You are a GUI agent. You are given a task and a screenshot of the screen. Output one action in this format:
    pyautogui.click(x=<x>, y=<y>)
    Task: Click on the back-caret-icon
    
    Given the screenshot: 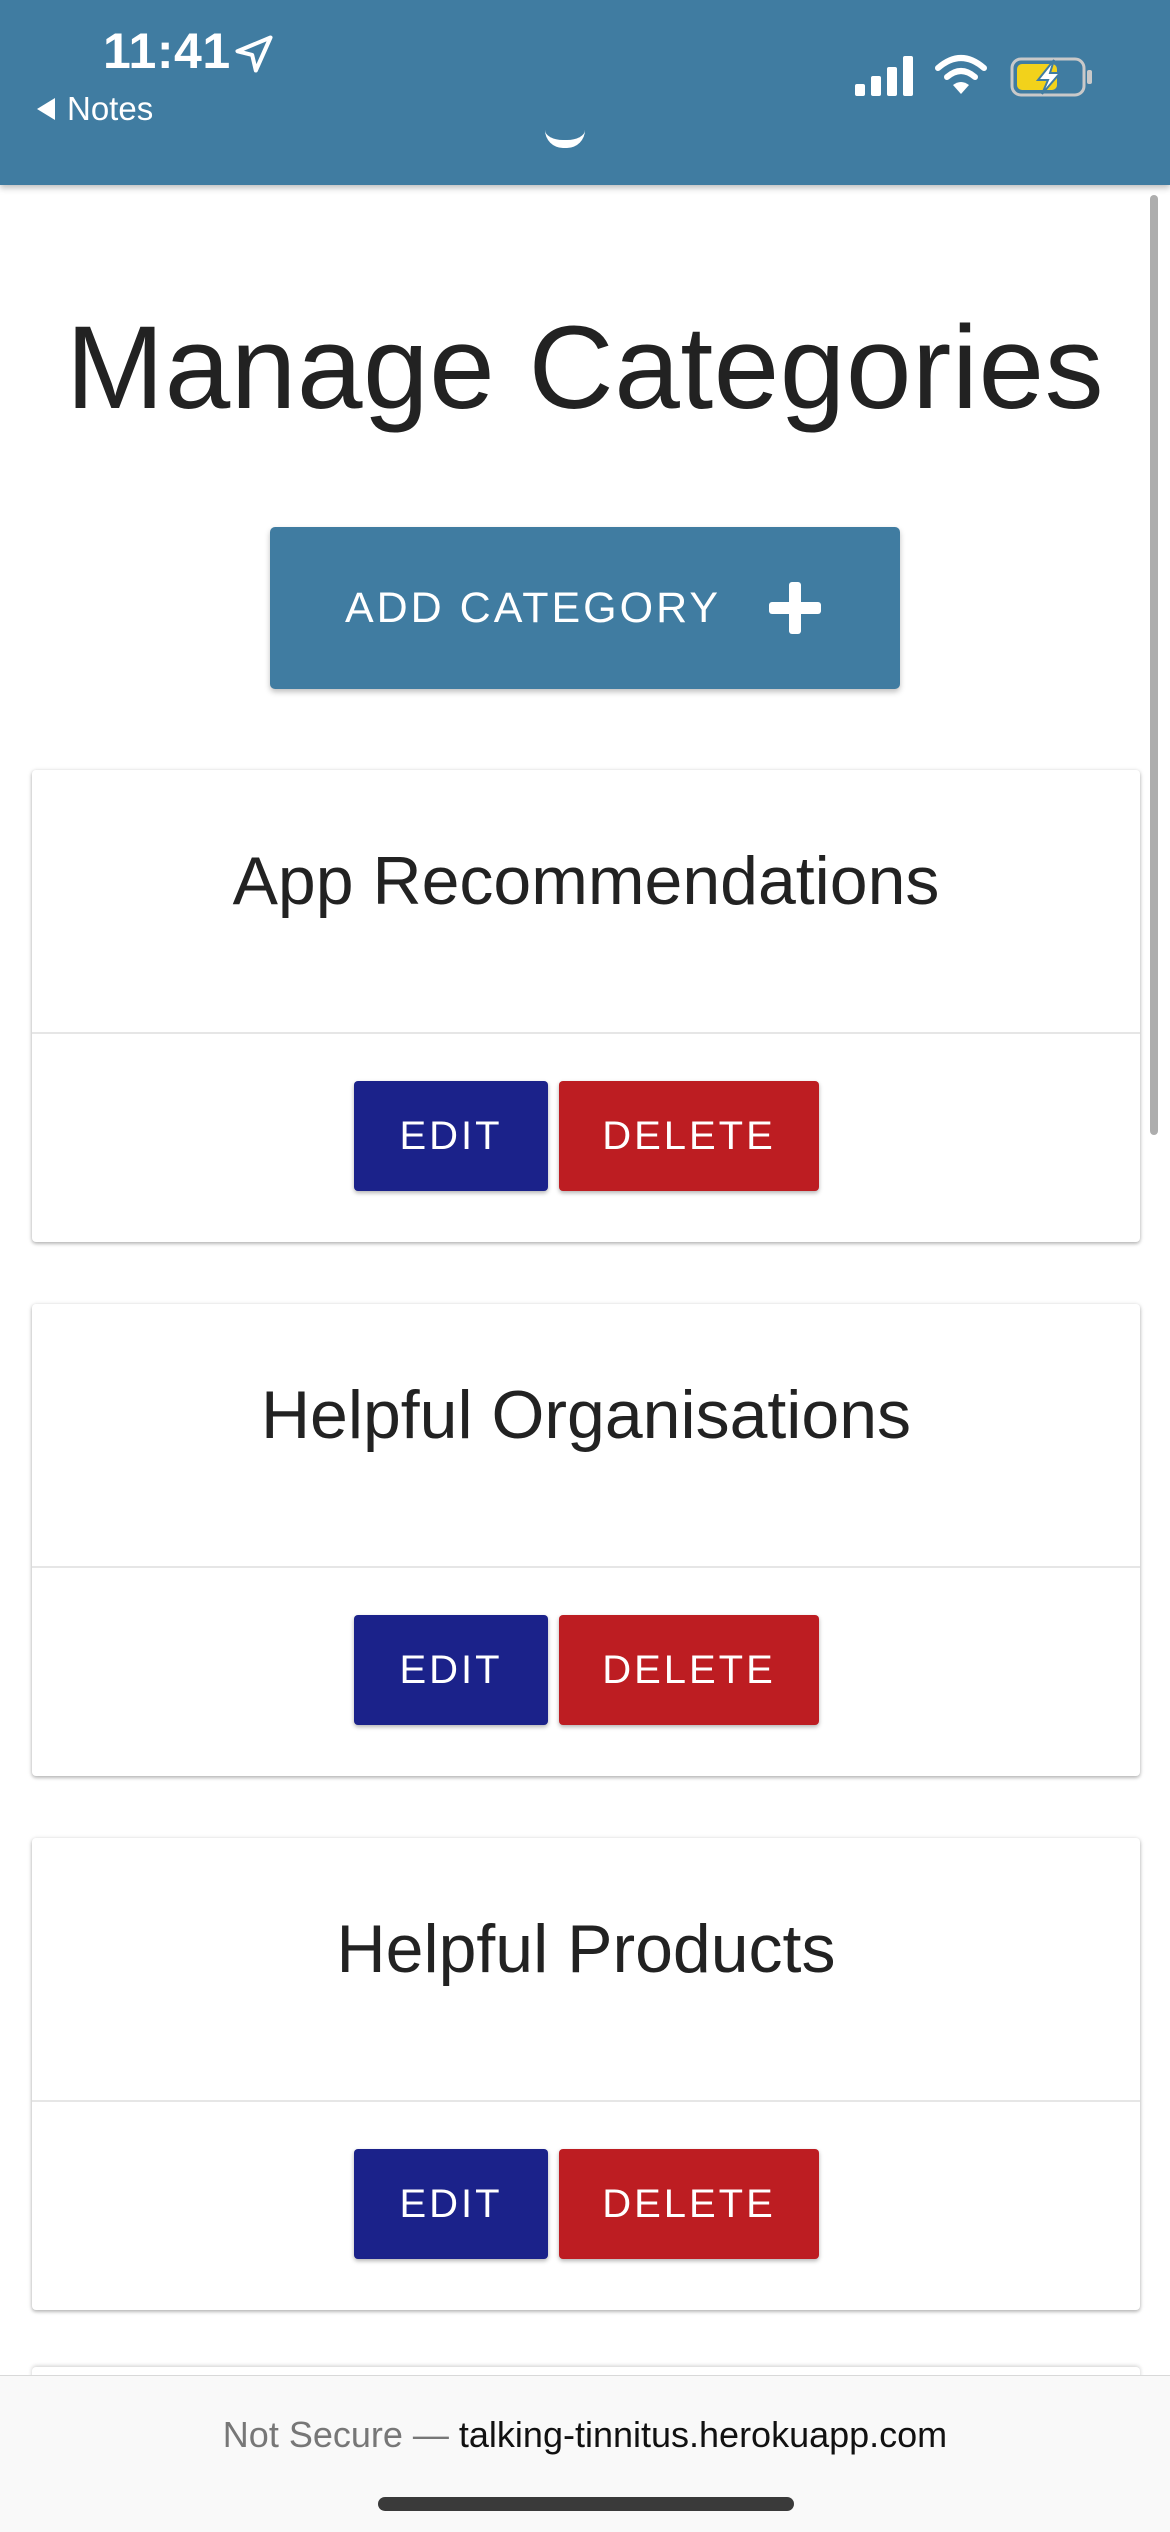 What is the action you would take?
    pyautogui.click(x=46, y=109)
    